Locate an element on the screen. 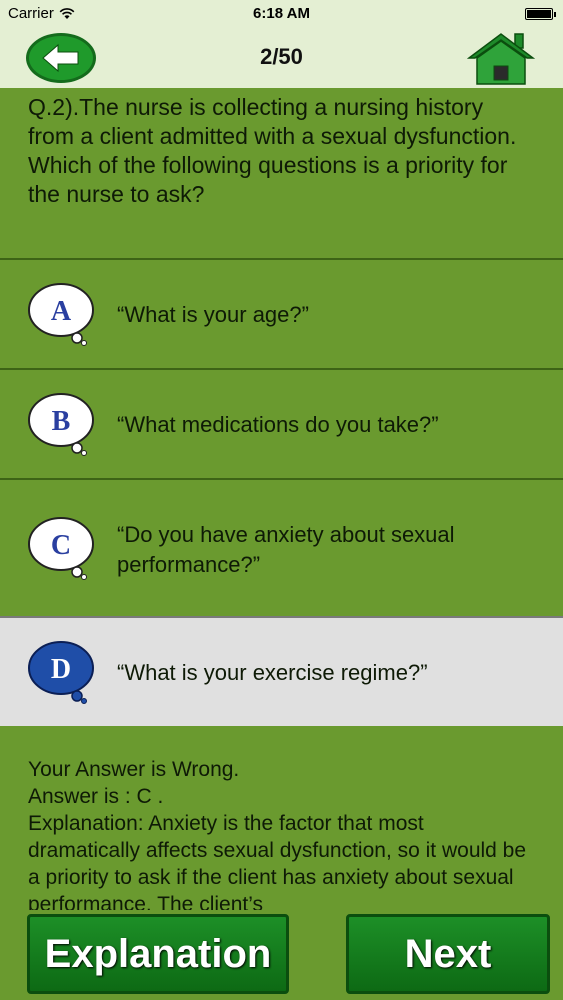 Image resolution: width=563 pixels, height=1000 pixels. option-letter: A is located at coordinates (61, 311).